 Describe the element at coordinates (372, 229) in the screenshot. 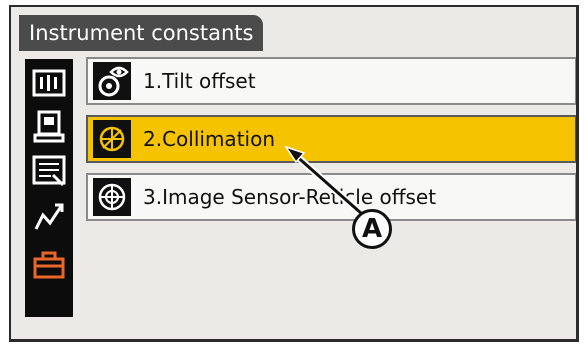

I see `callout-badge: A` at that location.